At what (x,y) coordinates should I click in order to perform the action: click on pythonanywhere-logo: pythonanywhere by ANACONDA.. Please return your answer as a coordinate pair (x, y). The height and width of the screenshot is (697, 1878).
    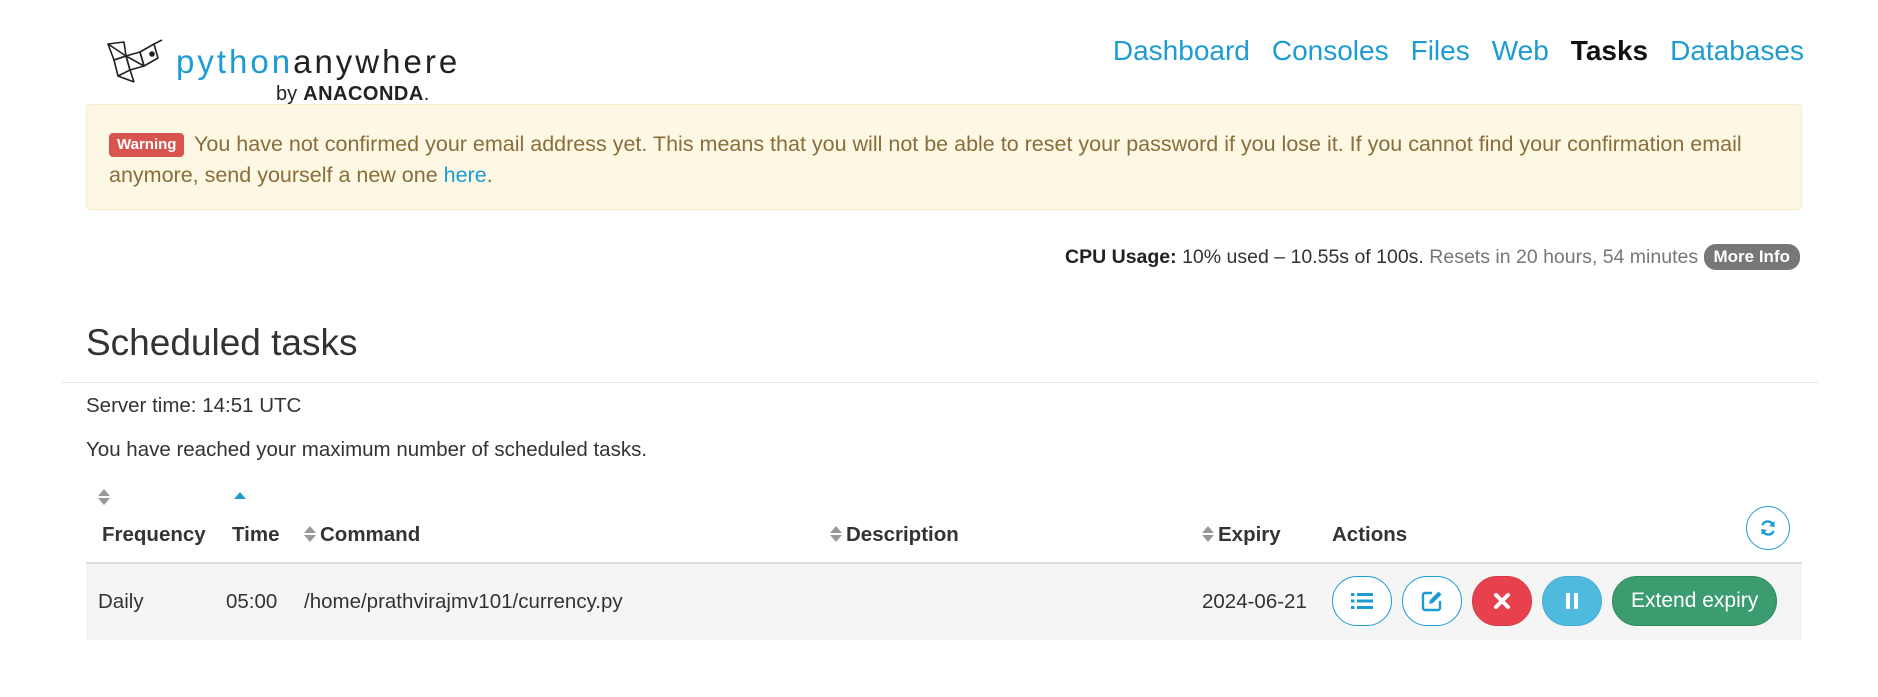
    Looking at the image, I should click on (280, 72).